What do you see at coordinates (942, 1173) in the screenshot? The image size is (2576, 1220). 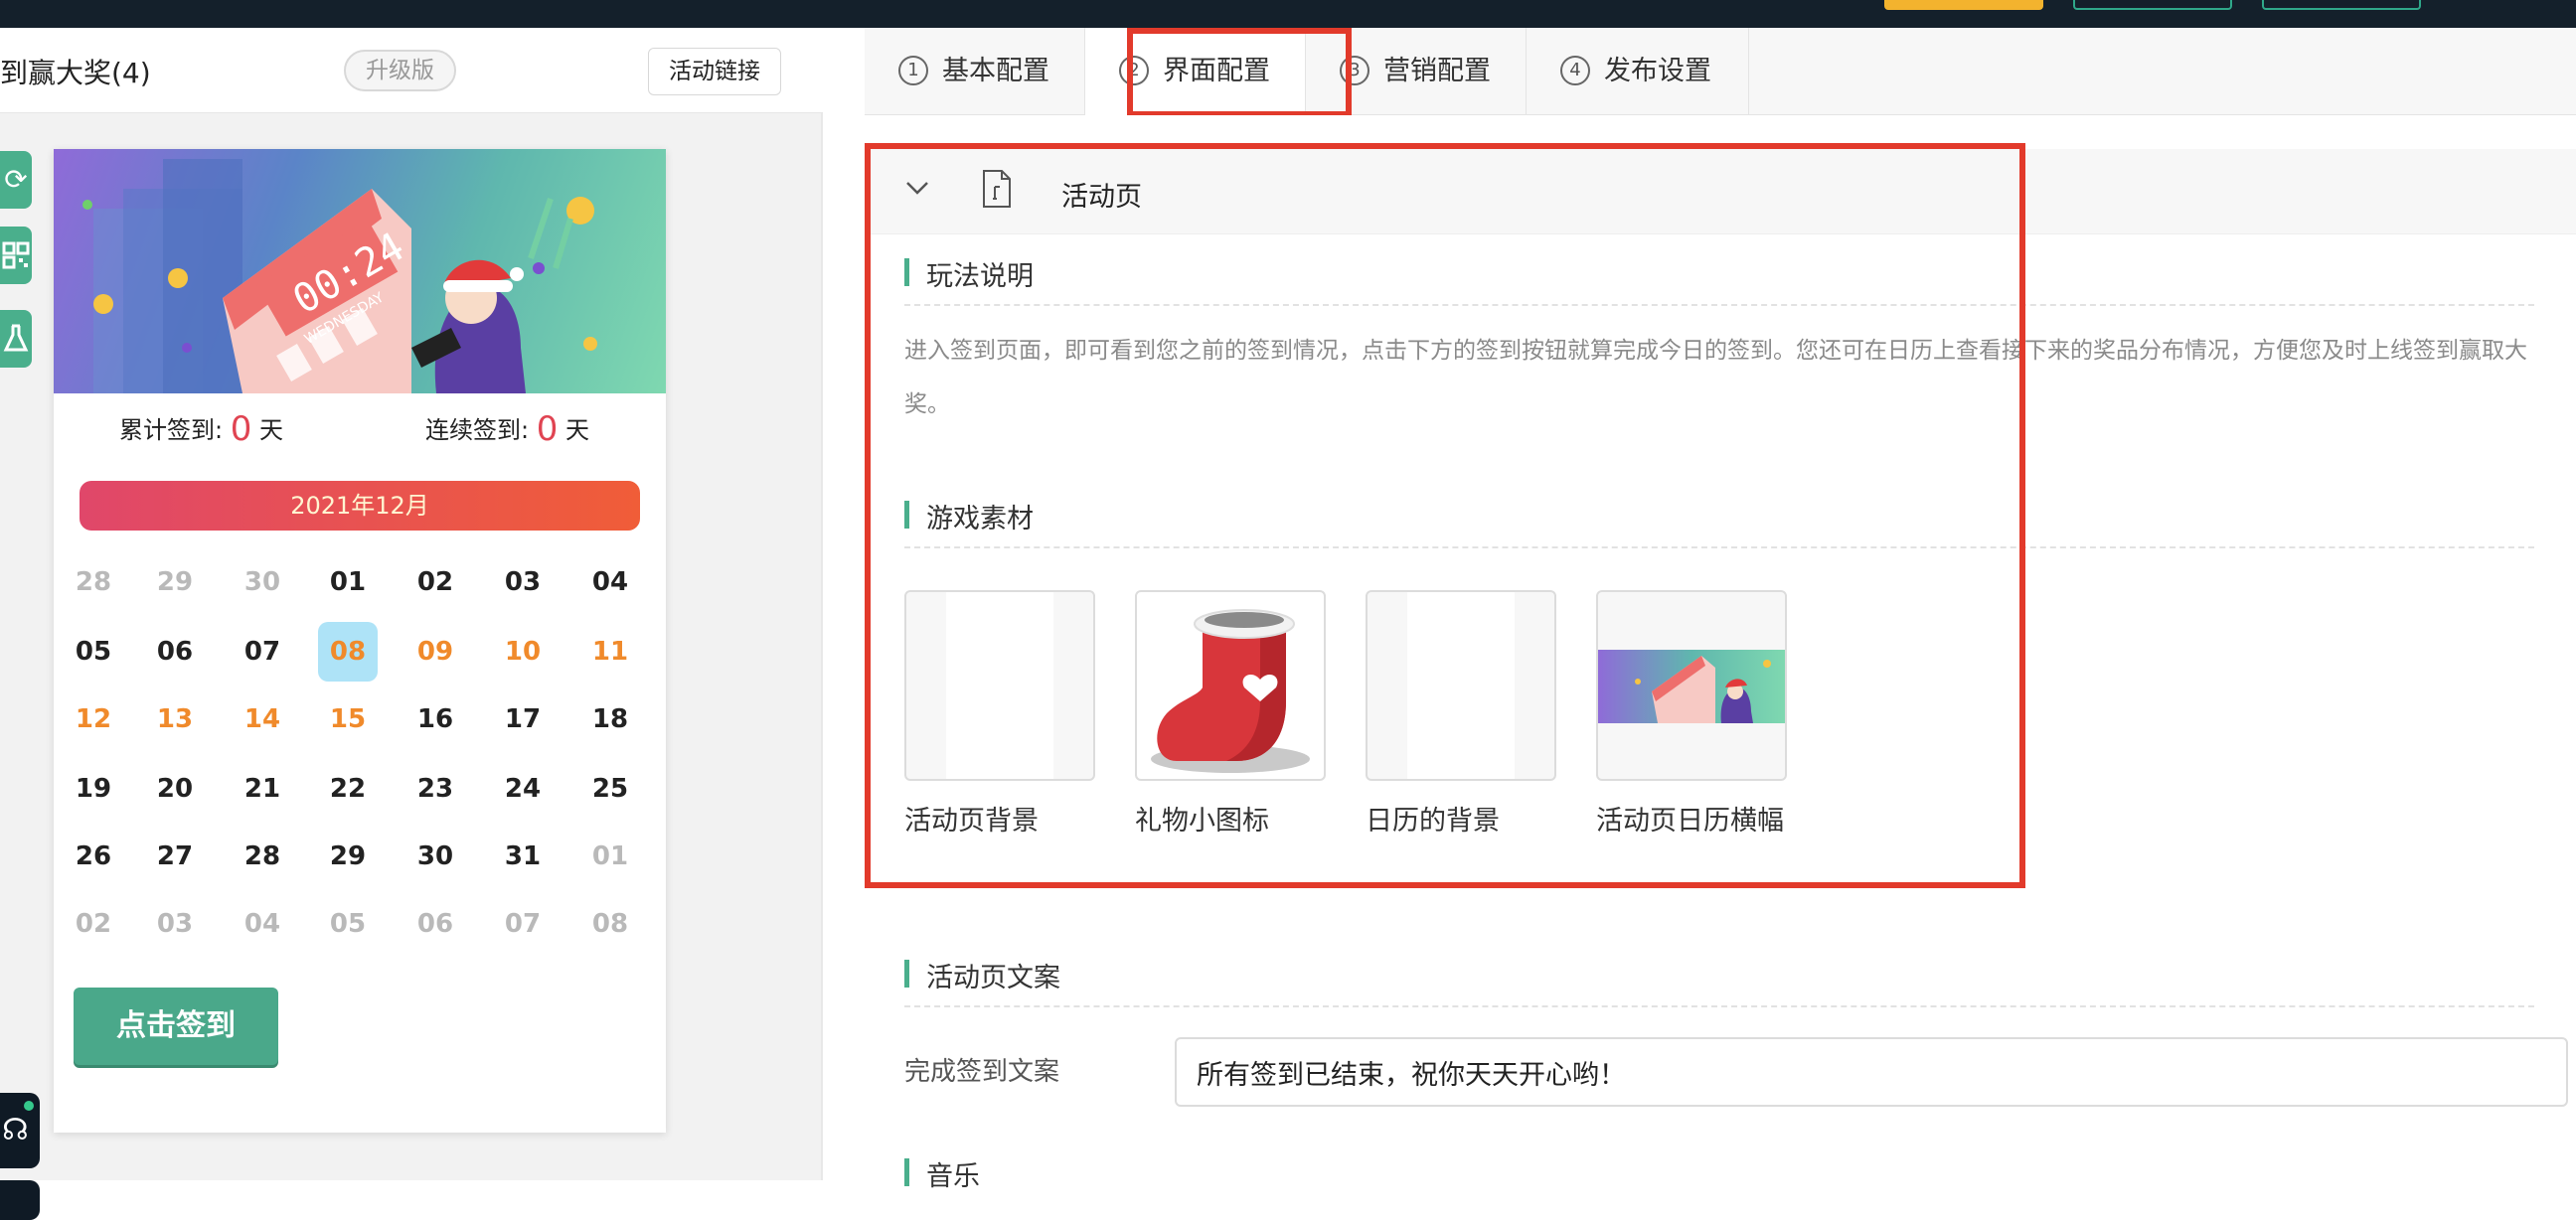 I see `music-title: 音乐` at bounding box center [942, 1173].